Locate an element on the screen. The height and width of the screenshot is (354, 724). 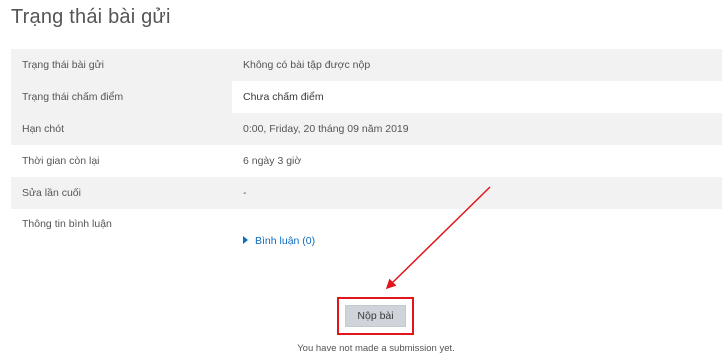
caret-right-icon is located at coordinates (245, 240).